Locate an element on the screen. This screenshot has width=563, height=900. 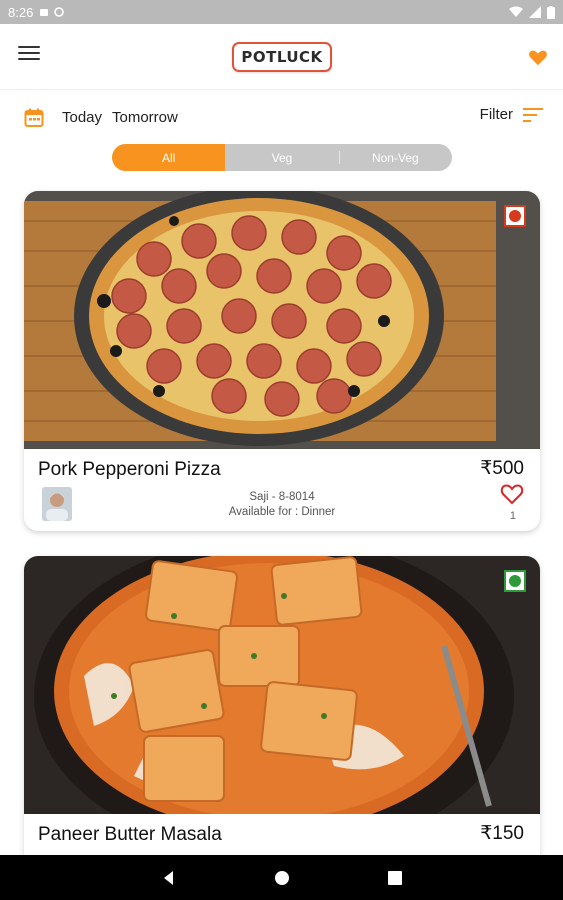
home-icon is located at coordinates (282, 878).